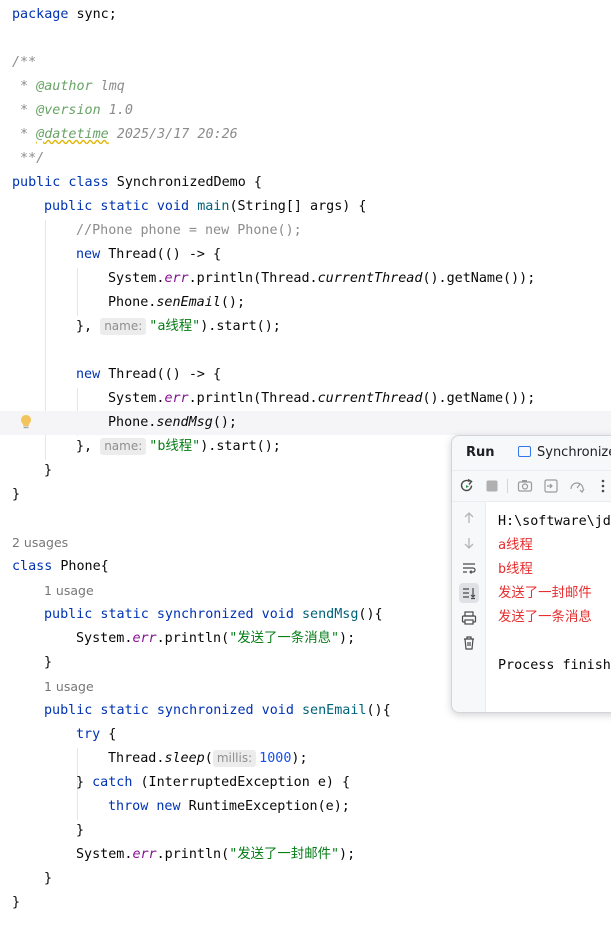 The height and width of the screenshot is (925, 611). Describe the element at coordinates (149, 374) in the screenshot. I see `code-line-thread-b: new Thread(() -> {` at that location.